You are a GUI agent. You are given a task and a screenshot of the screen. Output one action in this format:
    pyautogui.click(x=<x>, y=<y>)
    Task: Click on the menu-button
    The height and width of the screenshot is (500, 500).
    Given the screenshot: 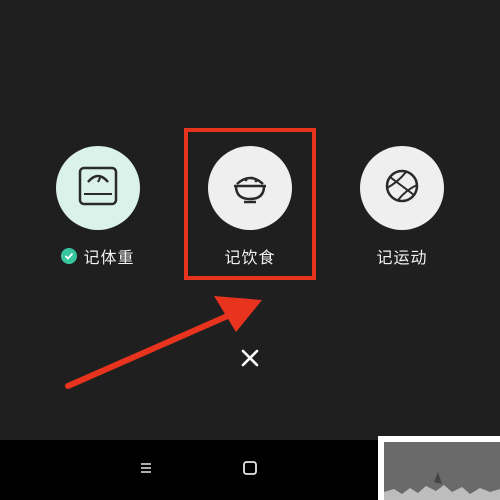 What is the action you would take?
    pyautogui.click(x=146, y=470)
    